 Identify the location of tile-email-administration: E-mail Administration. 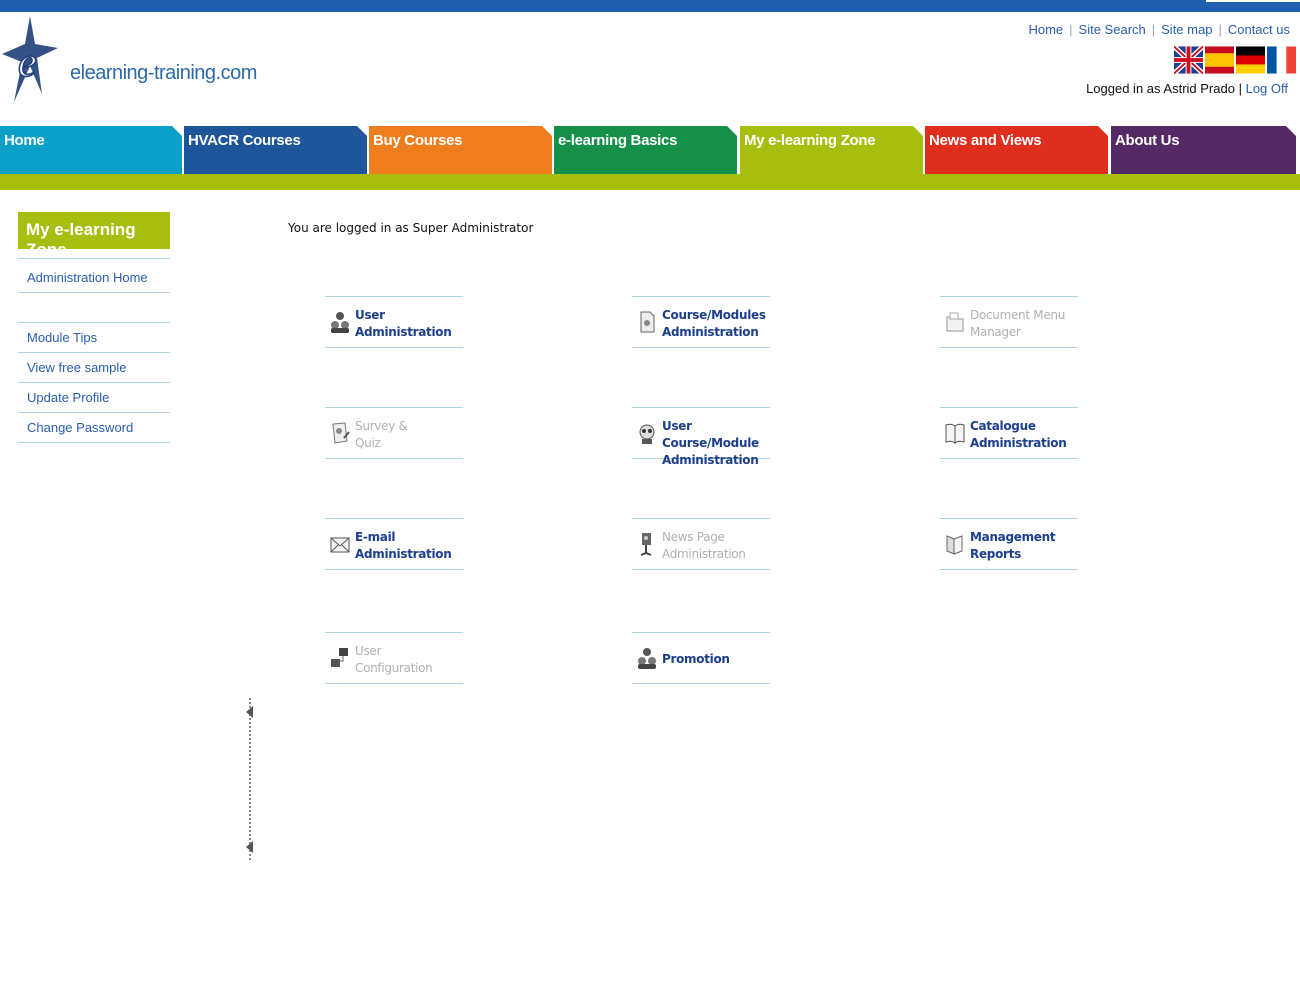
(394, 544).